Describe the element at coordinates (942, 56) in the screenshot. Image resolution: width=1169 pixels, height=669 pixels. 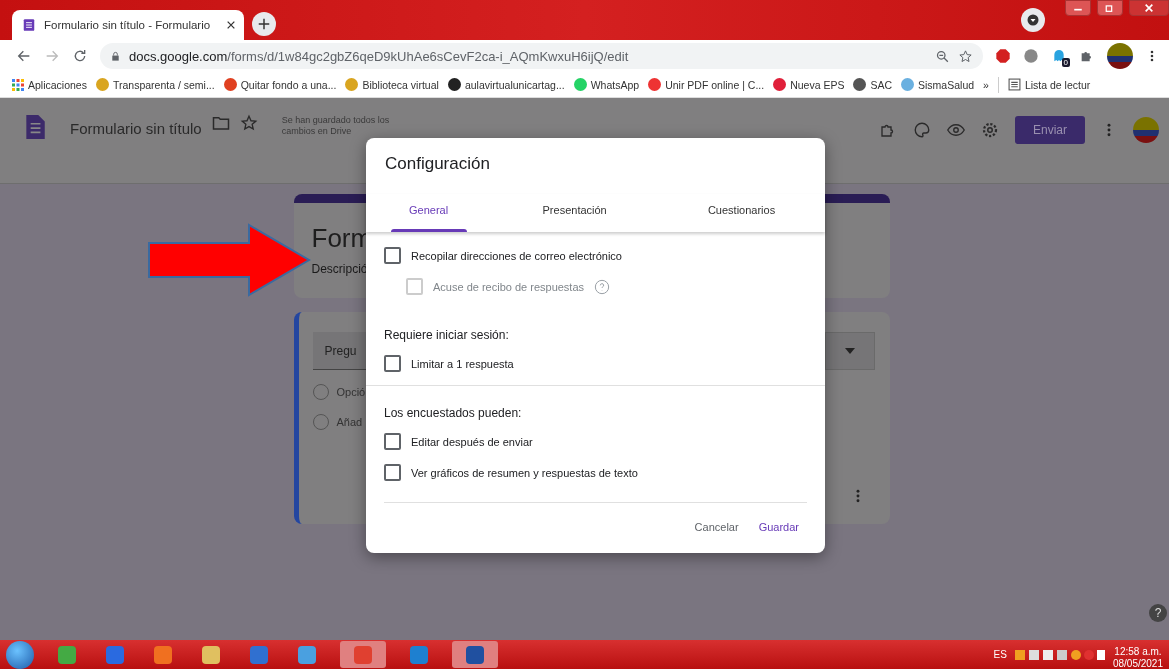
I see `zoom-out-icon` at that location.